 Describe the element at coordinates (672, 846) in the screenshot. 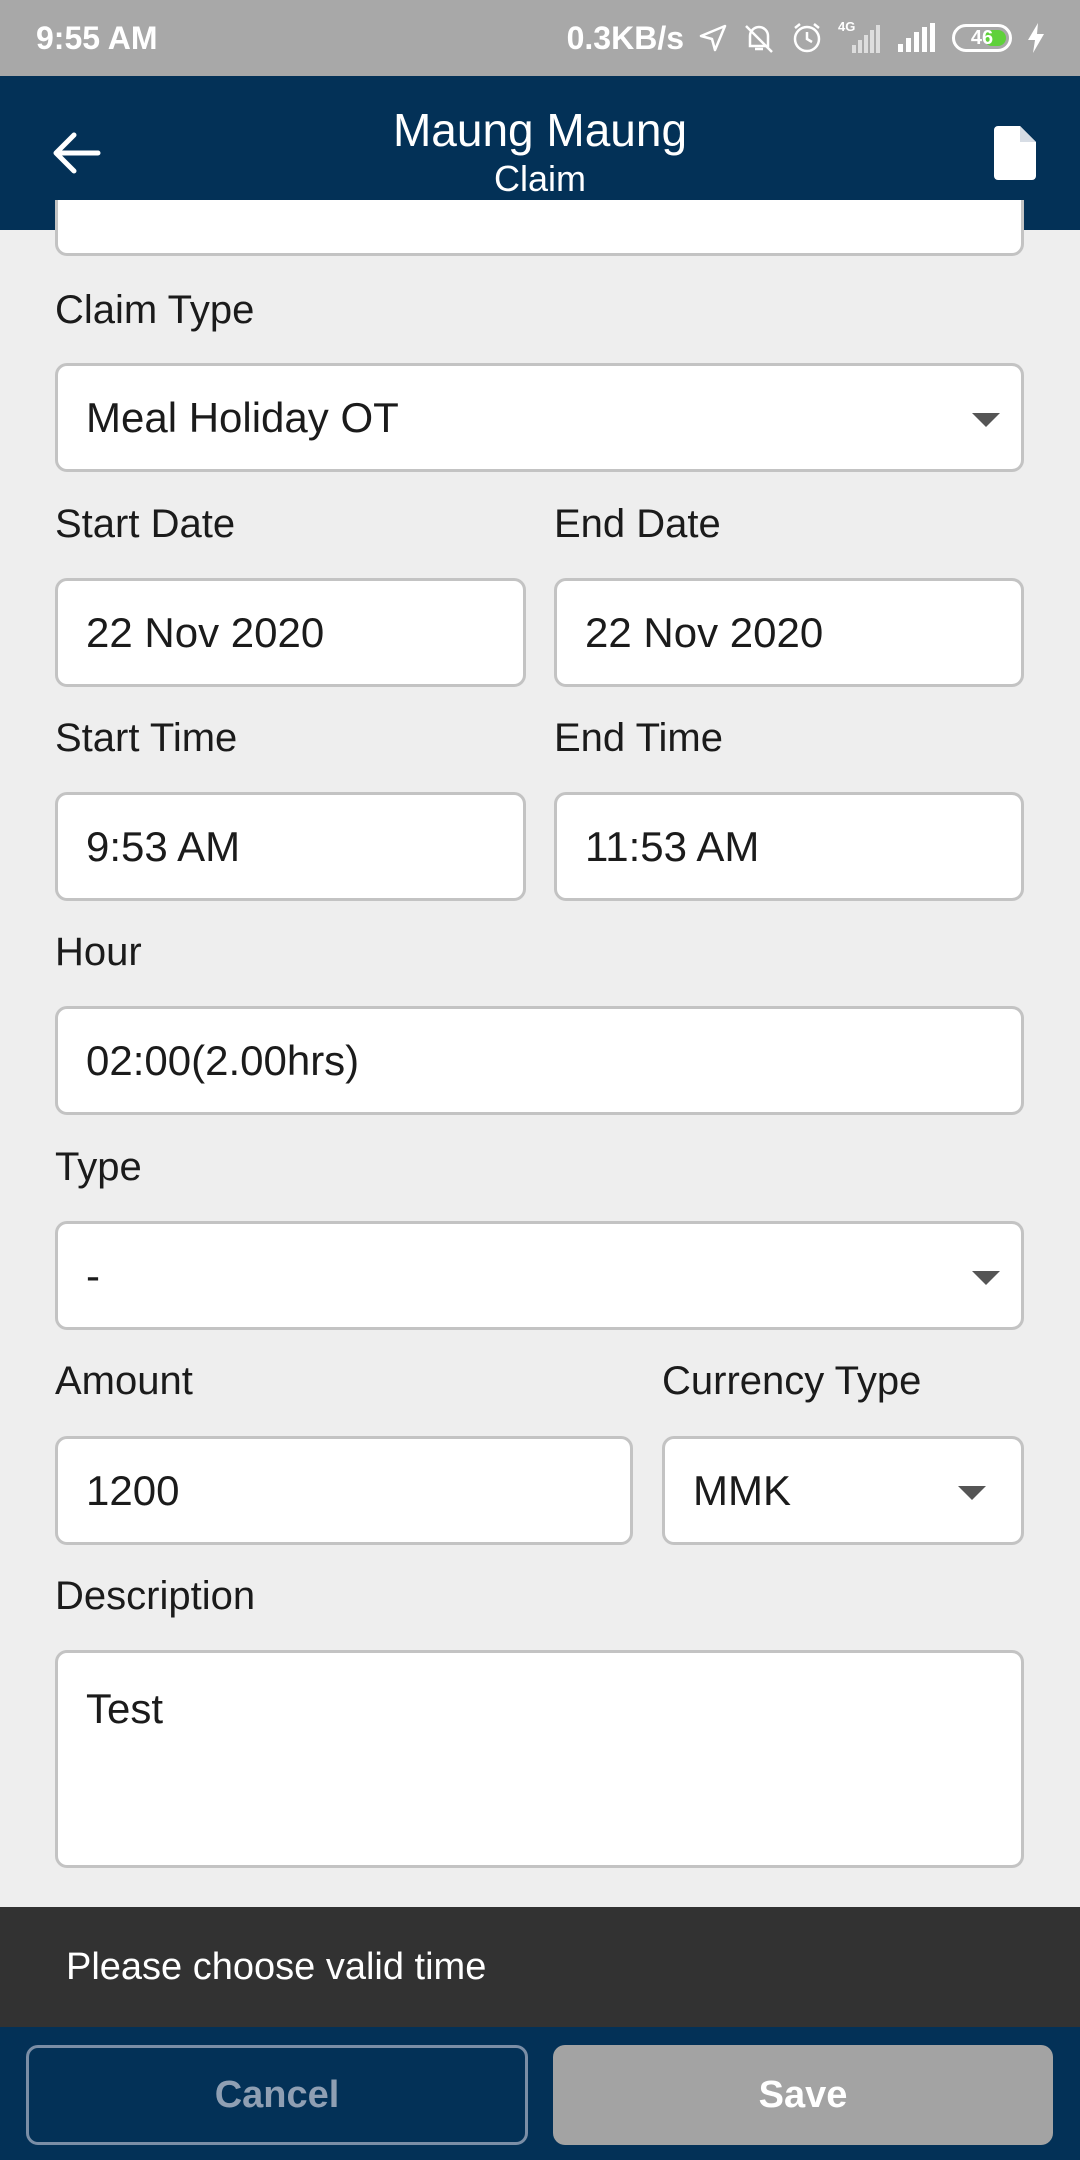

I see `end-time-value: 11:53 AM` at that location.